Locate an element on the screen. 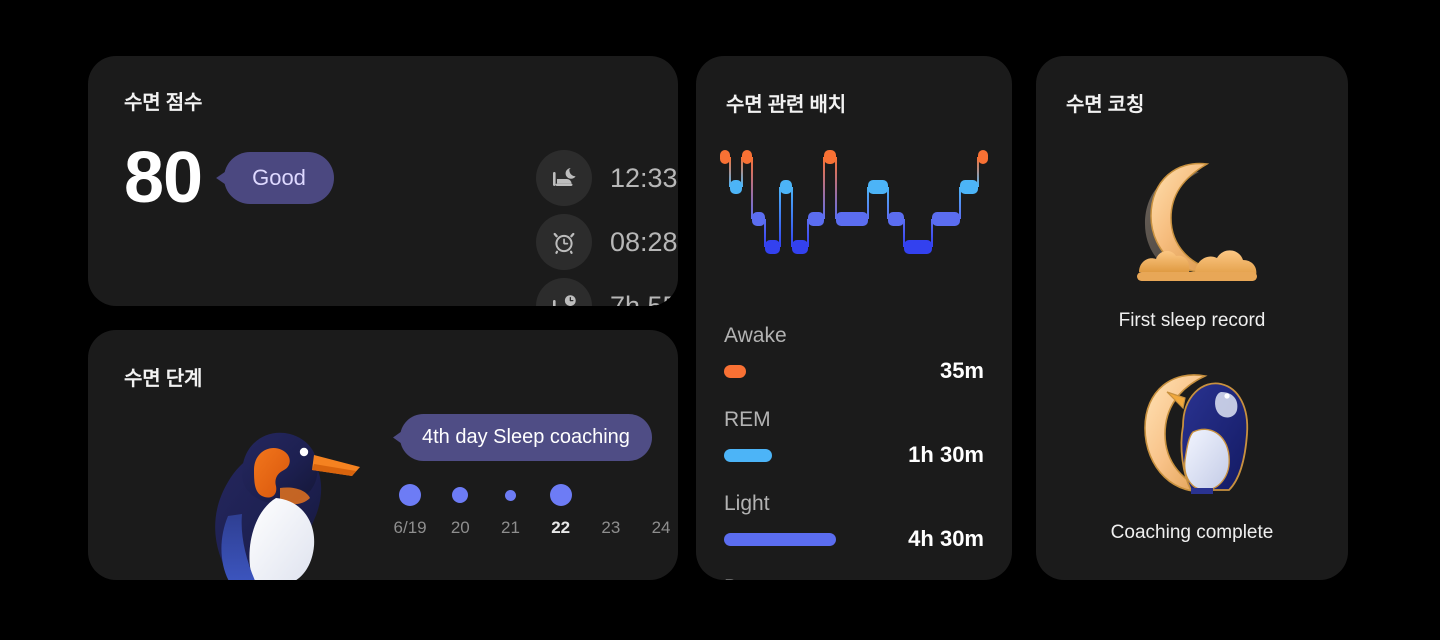 The width and height of the screenshot is (1440, 640). metric-bedtime: 12:33 is located at coordinates (607, 178).